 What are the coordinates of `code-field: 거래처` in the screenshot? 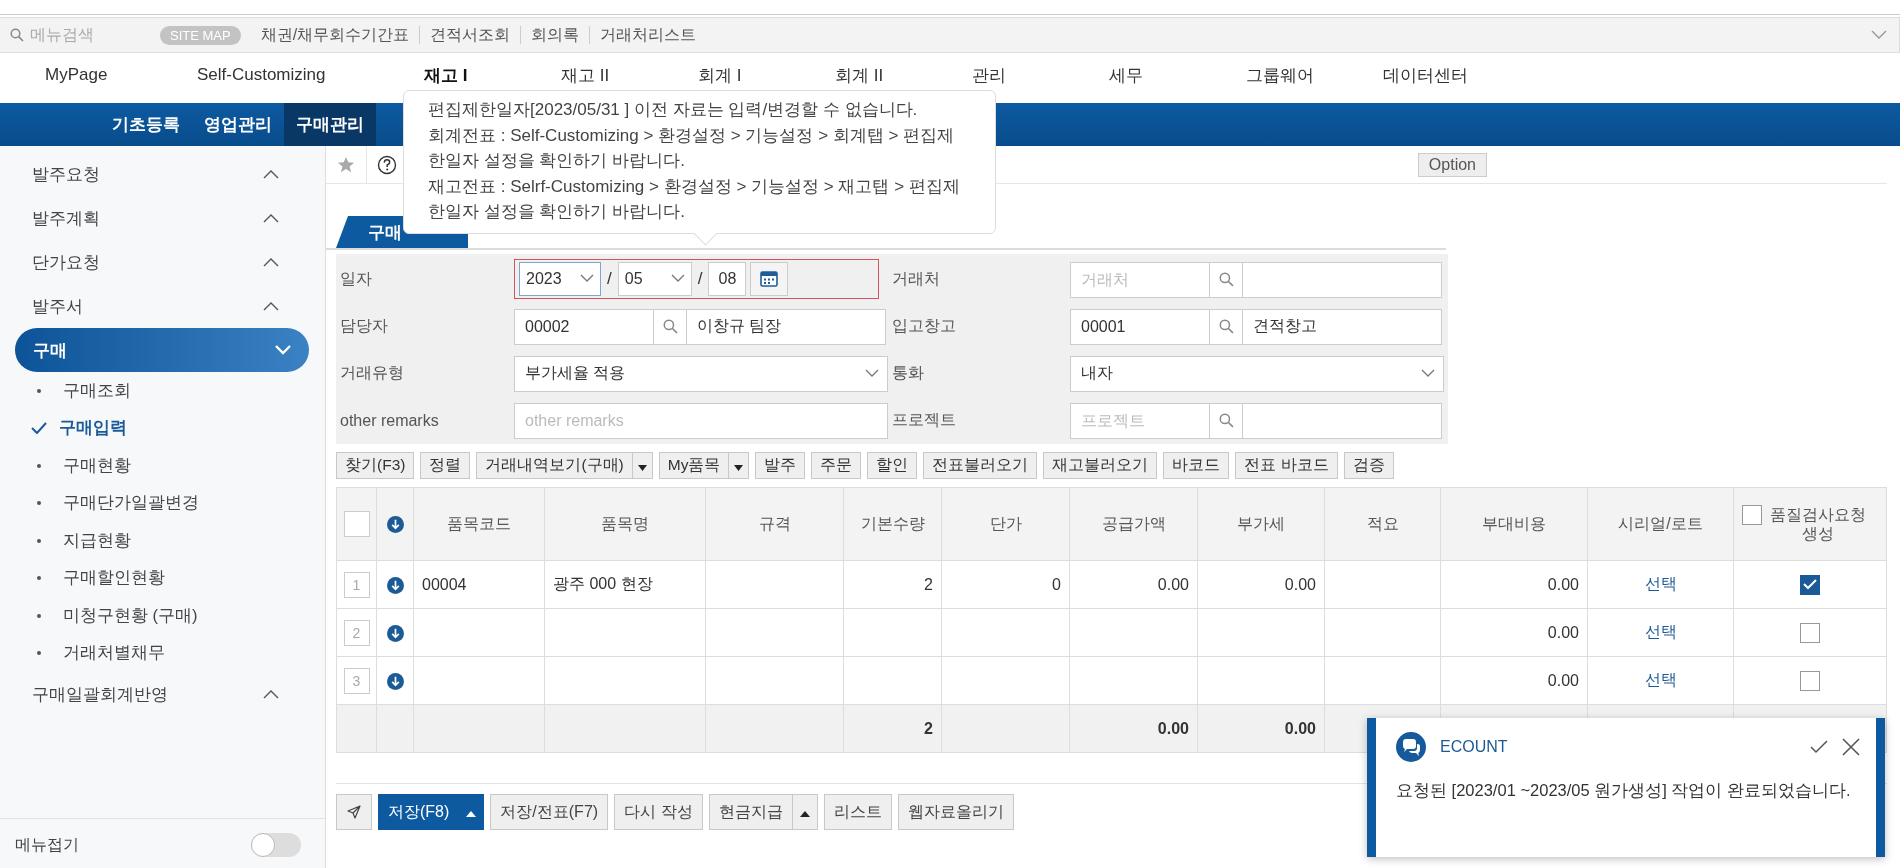 It's located at (1140, 279).